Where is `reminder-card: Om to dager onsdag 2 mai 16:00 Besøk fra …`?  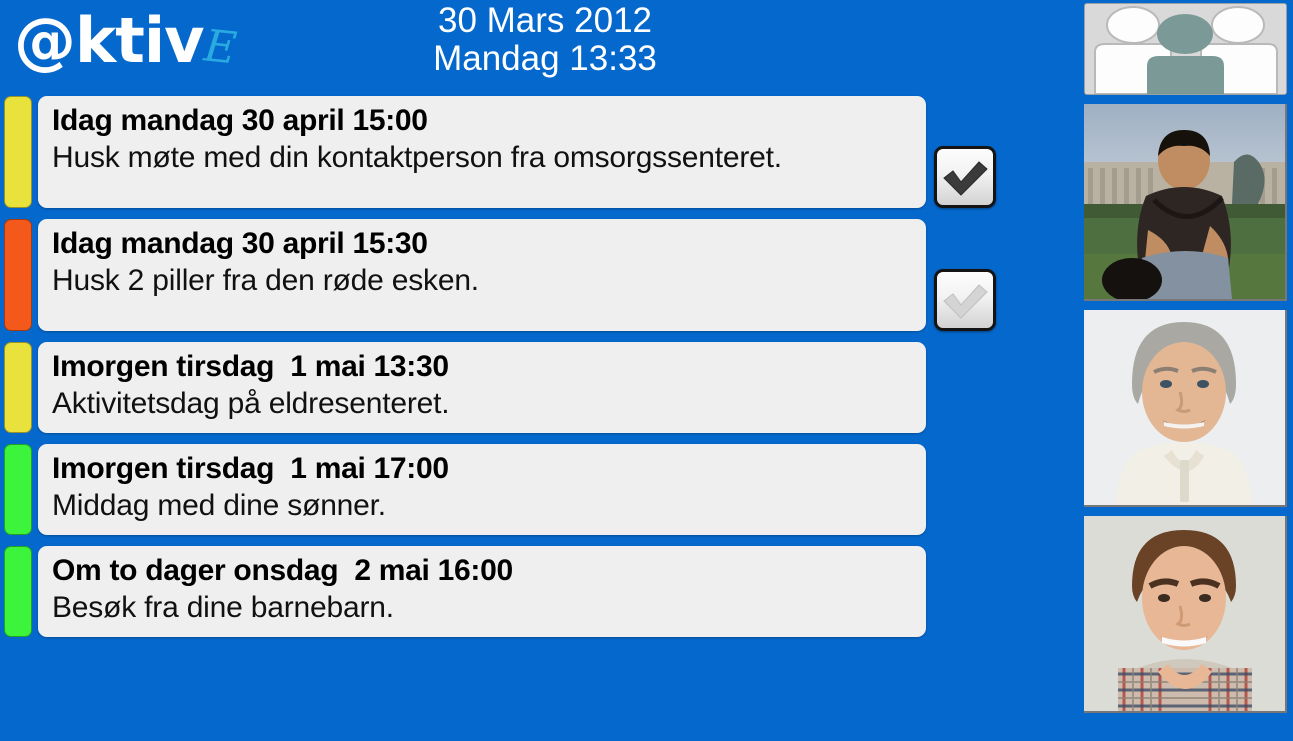
reminder-card: Om to dager onsdag 2 mai 16:00 Besøk fra … is located at coordinates (482, 591).